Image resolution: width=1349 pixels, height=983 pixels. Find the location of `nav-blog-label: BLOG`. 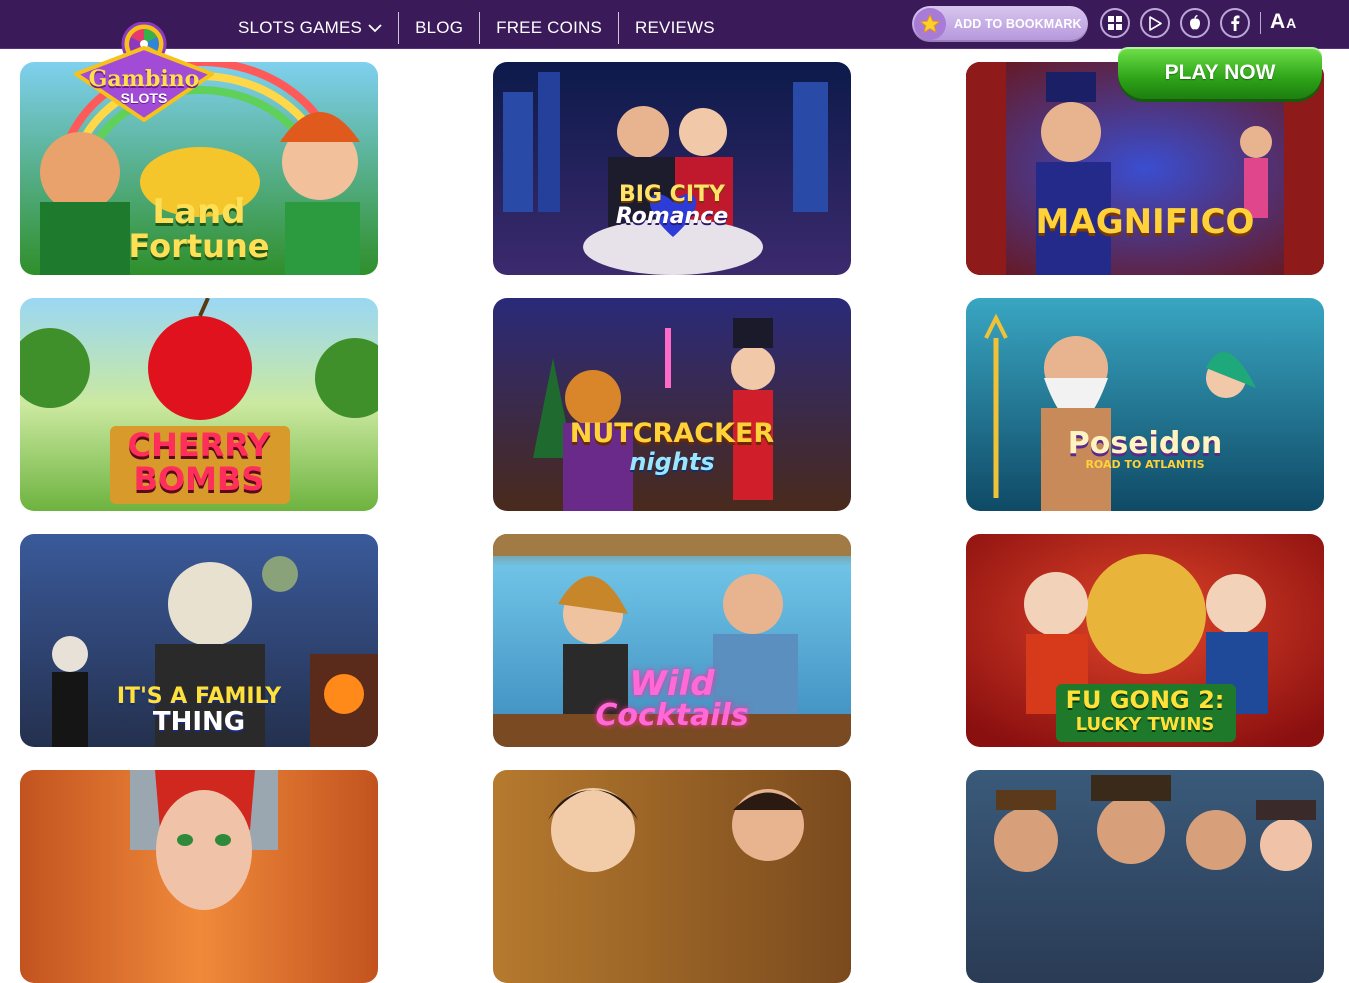

nav-blog-label: BLOG is located at coordinates (439, 27).